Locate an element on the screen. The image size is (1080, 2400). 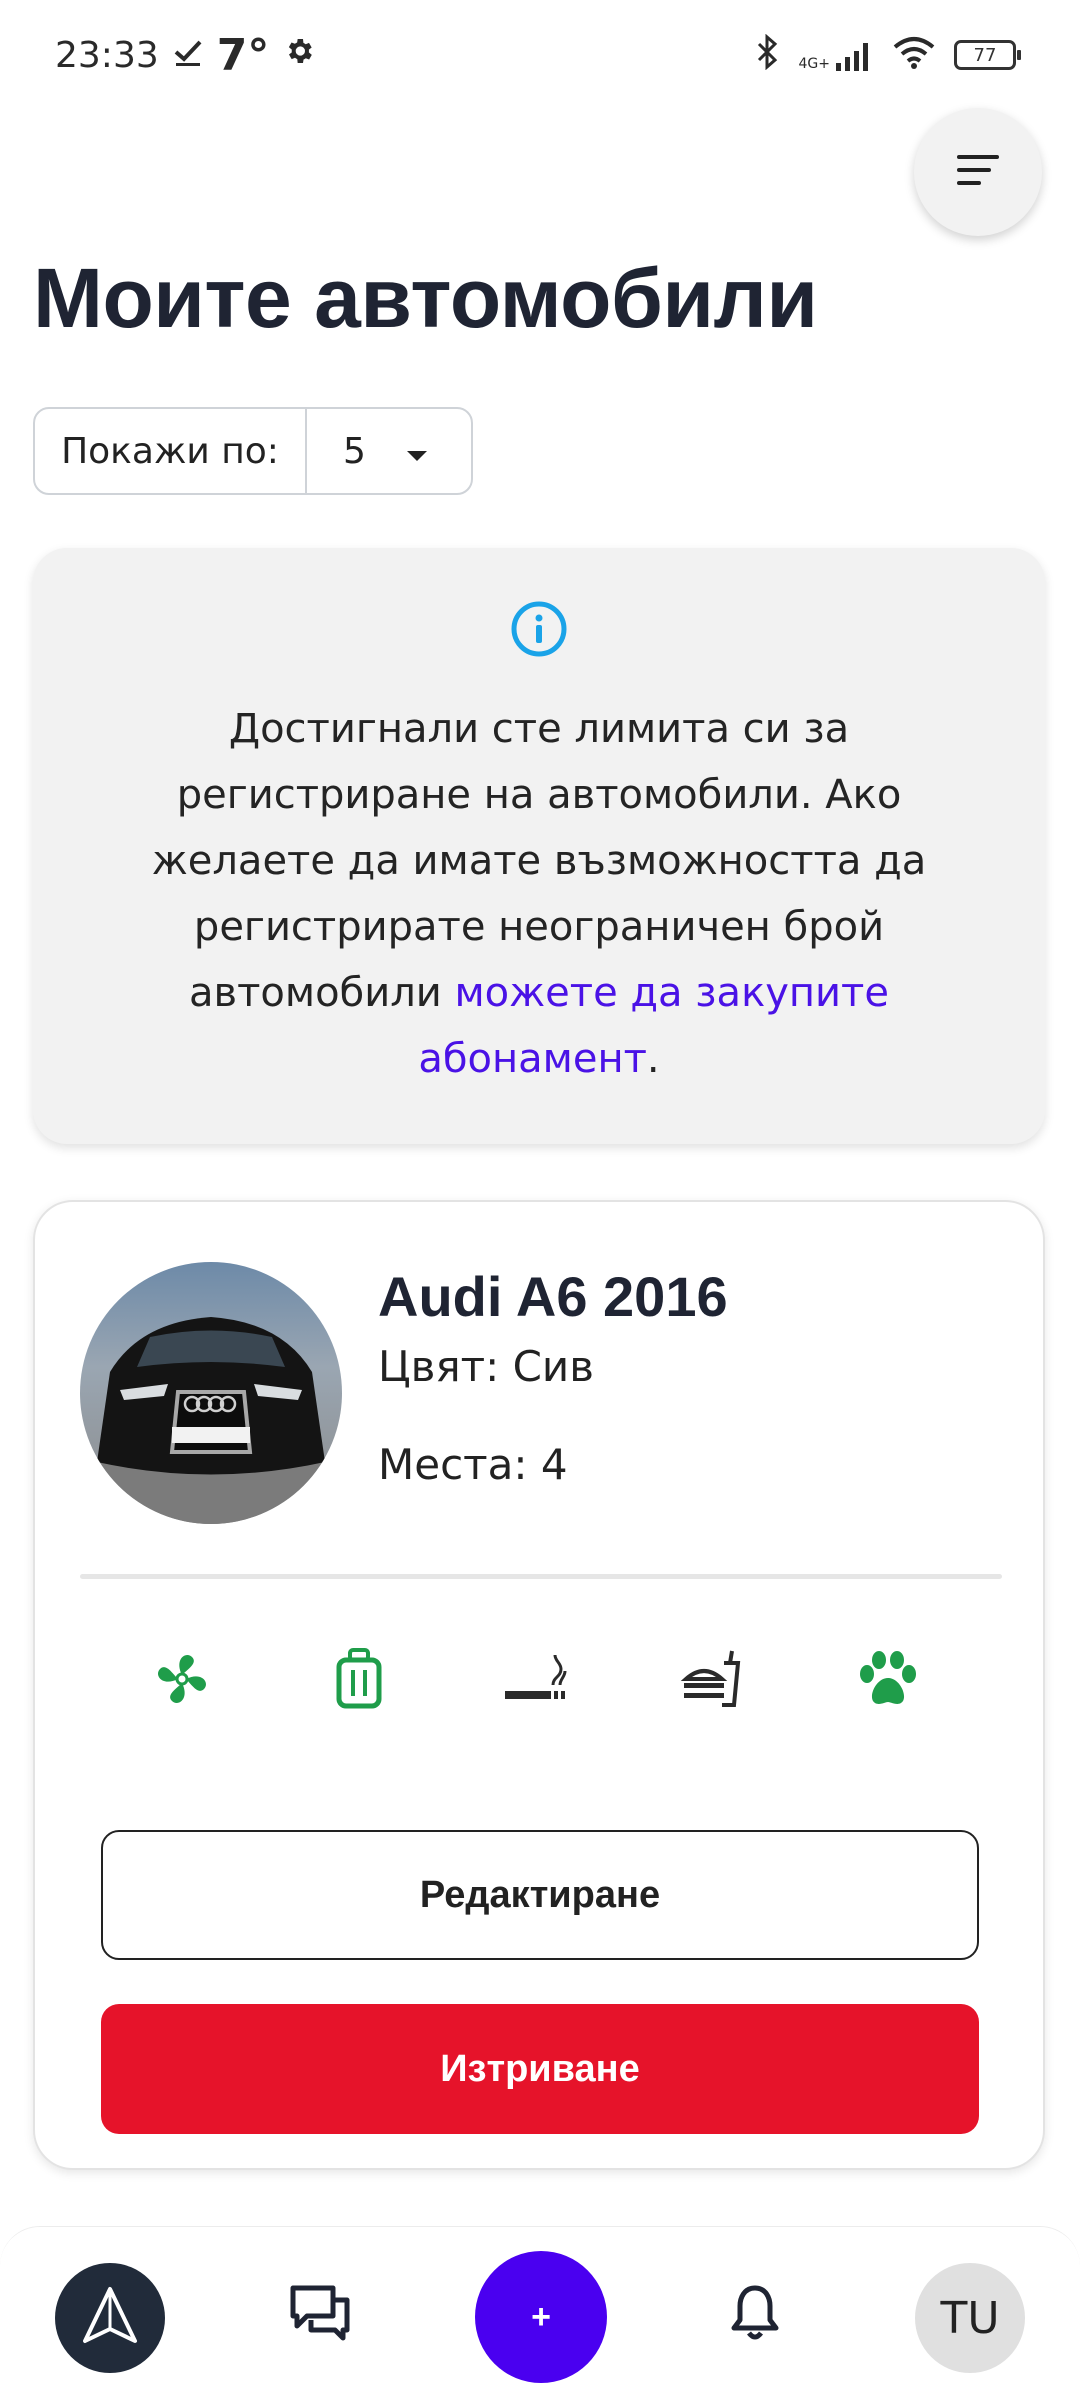
nav-home-button is located at coordinates (110, 2318).